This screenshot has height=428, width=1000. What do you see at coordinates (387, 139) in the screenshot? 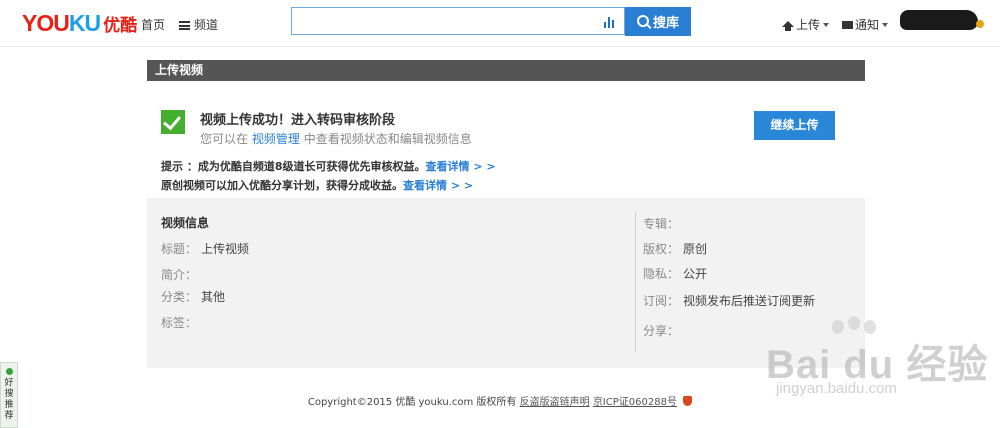
I see `success-sub-suffix: 中查看视频状态和编辑视频信息` at bounding box center [387, 139].